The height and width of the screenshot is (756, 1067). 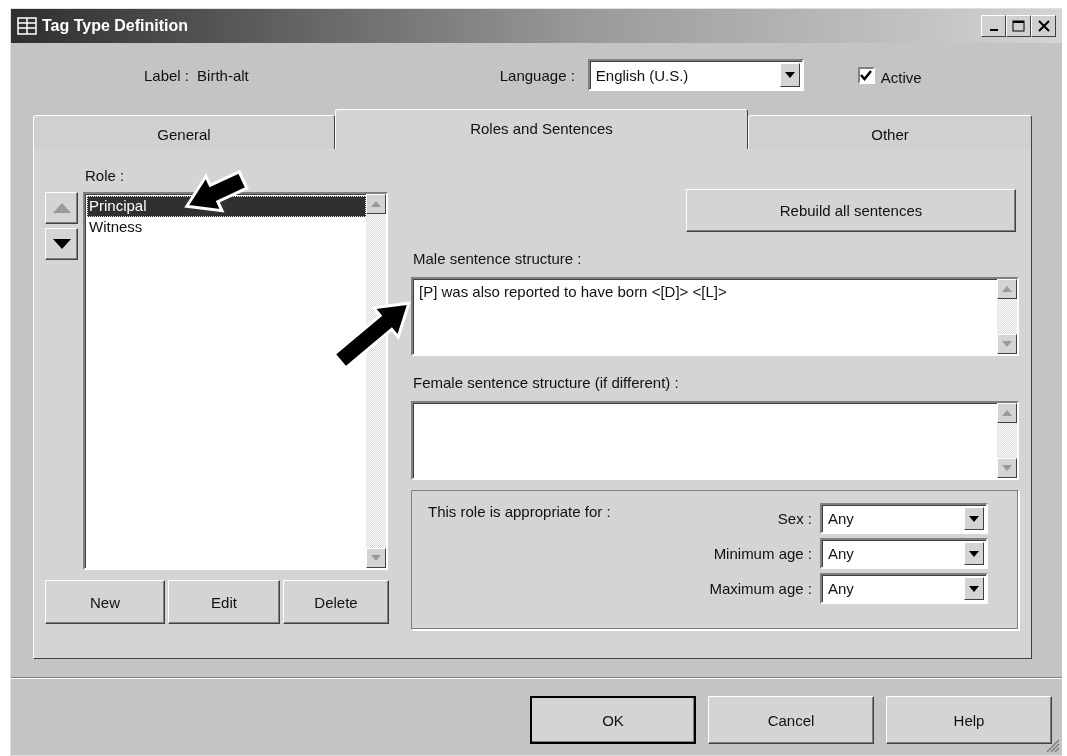 What do you see at coordinates (541, 129) in the screenshot?
I see `tab: Roles and Sentences` at bounding box center [541, 129].